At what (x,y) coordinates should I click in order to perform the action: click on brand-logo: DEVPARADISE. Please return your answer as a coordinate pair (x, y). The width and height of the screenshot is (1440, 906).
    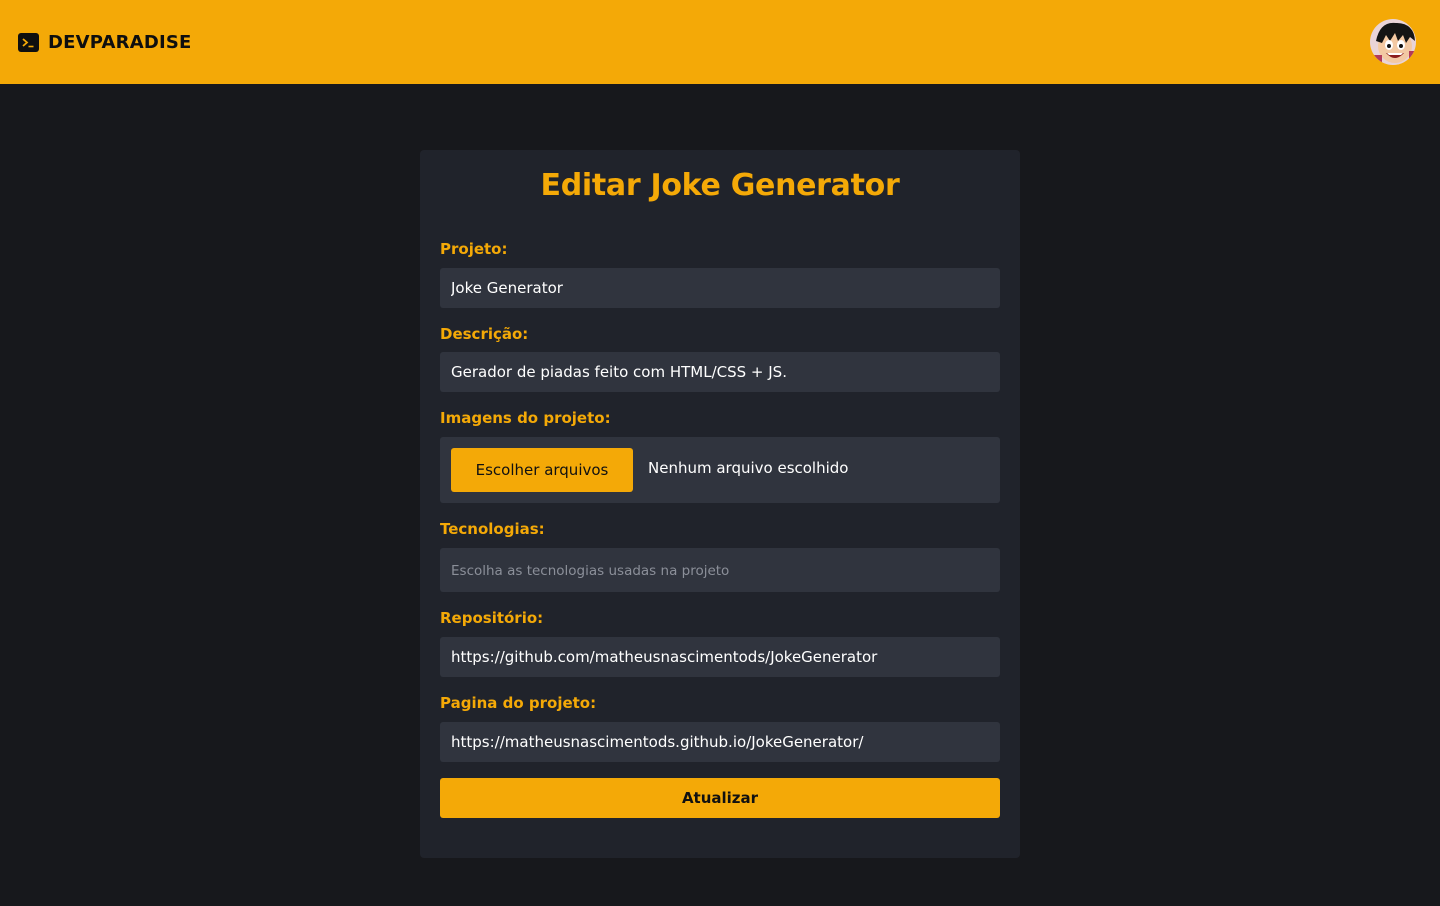
    Looking at the image, I should click on (105, 42).